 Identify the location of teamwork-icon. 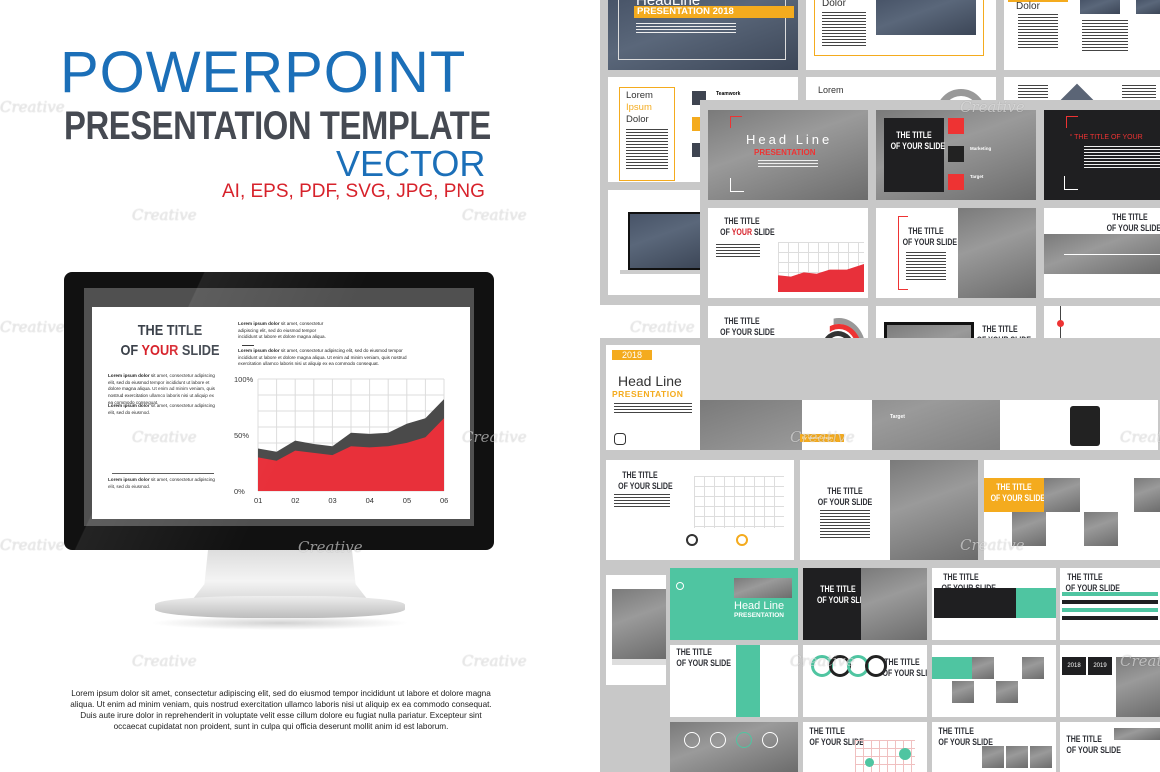
(956, 126).